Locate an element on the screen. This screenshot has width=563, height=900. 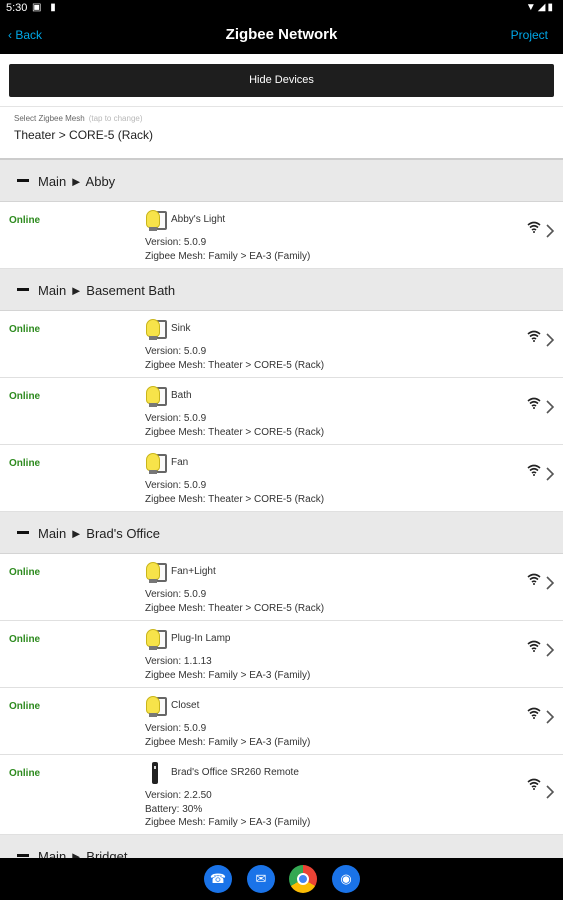
room-title: Main ► Basement Bath is located at coordinates (107, 290).